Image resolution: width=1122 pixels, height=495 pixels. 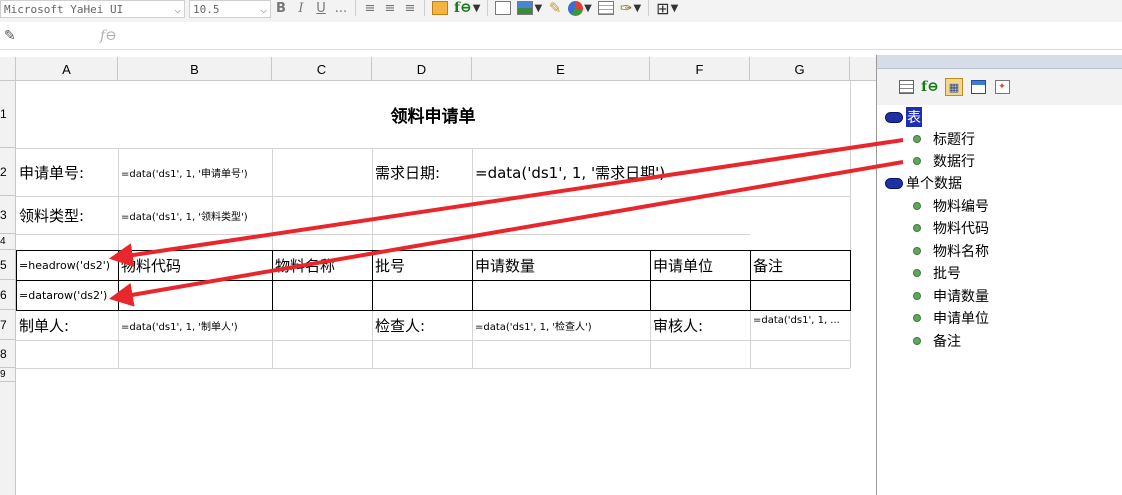 I want to click on row-header: 8, so click(x=8, y=354).